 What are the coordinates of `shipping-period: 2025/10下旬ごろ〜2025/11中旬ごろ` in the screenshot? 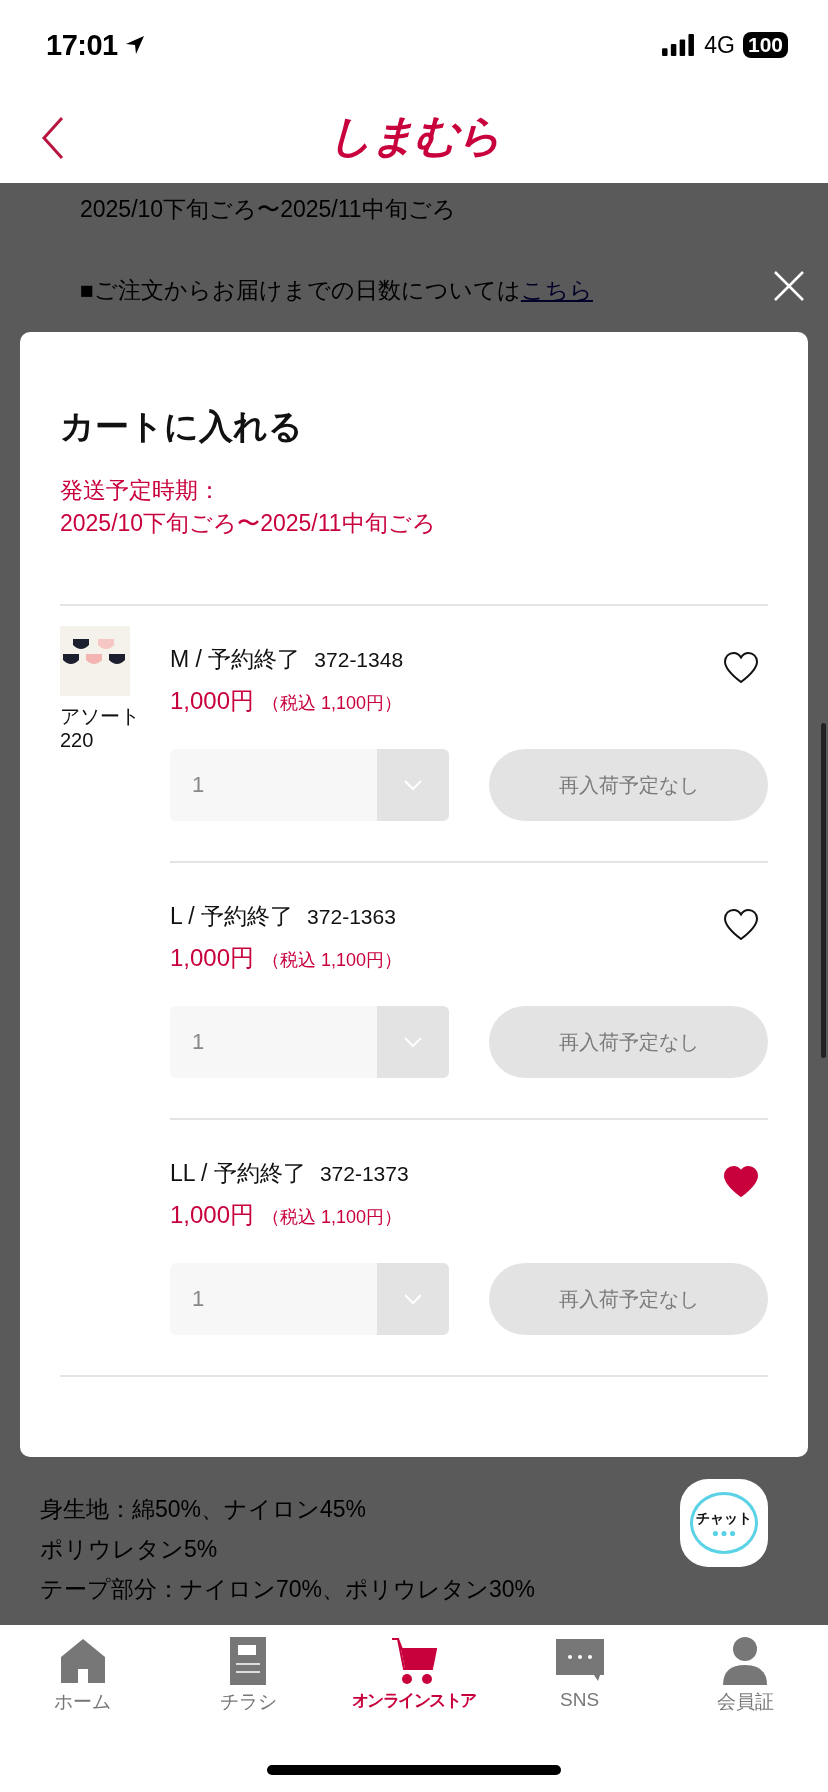 It's located at (248, 523).